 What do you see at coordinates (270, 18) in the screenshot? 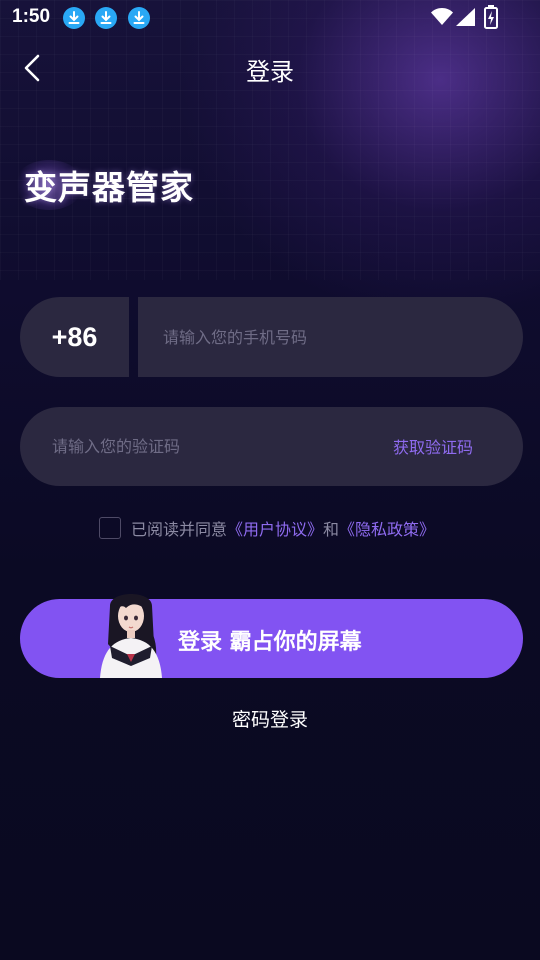
I see `status-bar: 1:50` at bounding box center [270, 18].